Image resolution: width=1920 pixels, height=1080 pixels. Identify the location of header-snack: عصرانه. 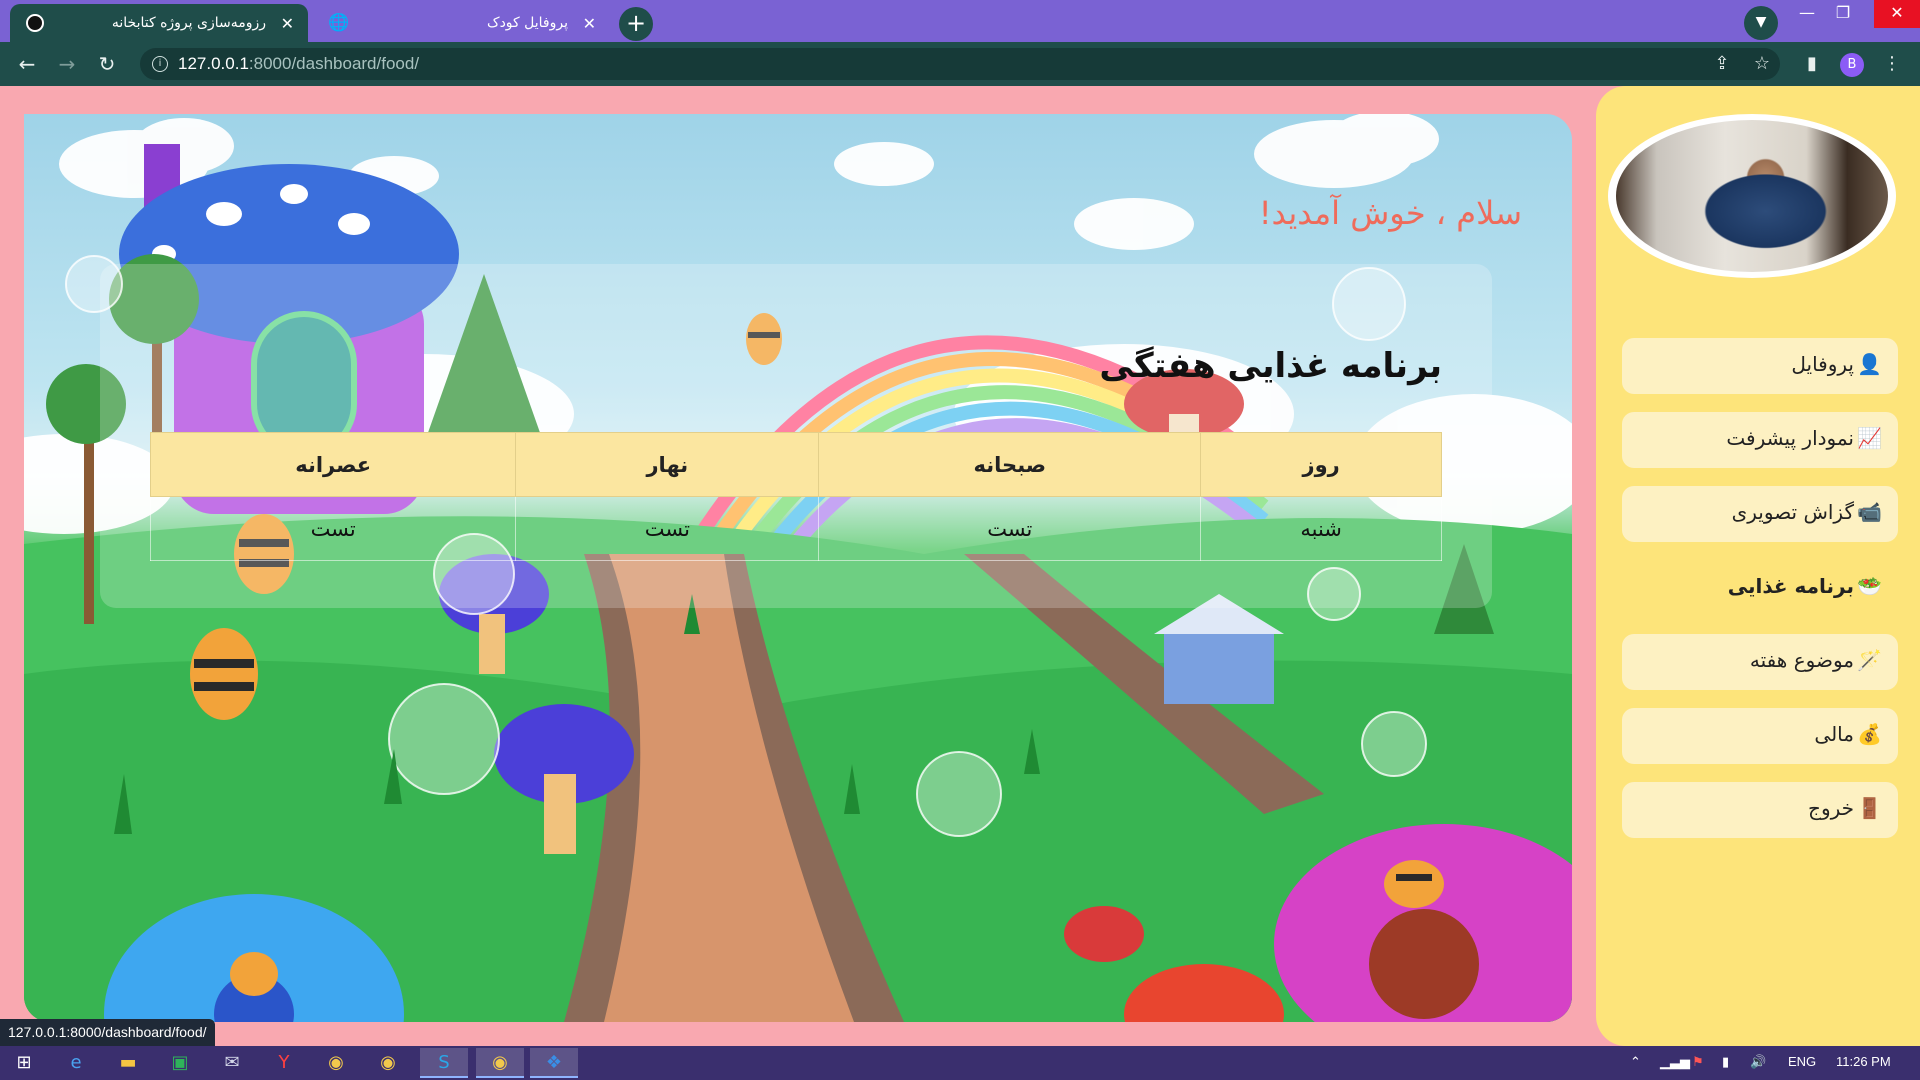
(333, 464).